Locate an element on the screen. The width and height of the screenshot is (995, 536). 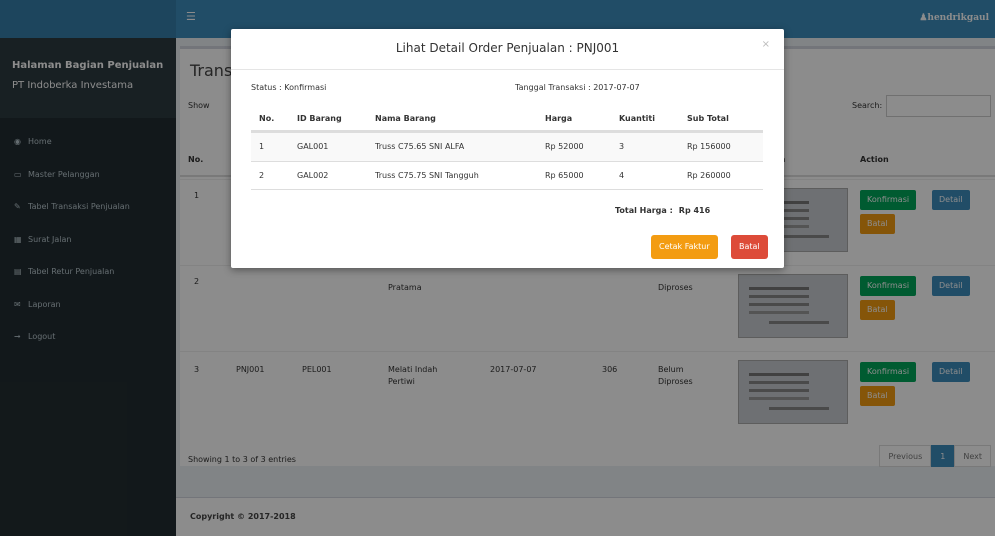
total-price: Total Harga : Rp 416 is located at coordinates (662, 210).